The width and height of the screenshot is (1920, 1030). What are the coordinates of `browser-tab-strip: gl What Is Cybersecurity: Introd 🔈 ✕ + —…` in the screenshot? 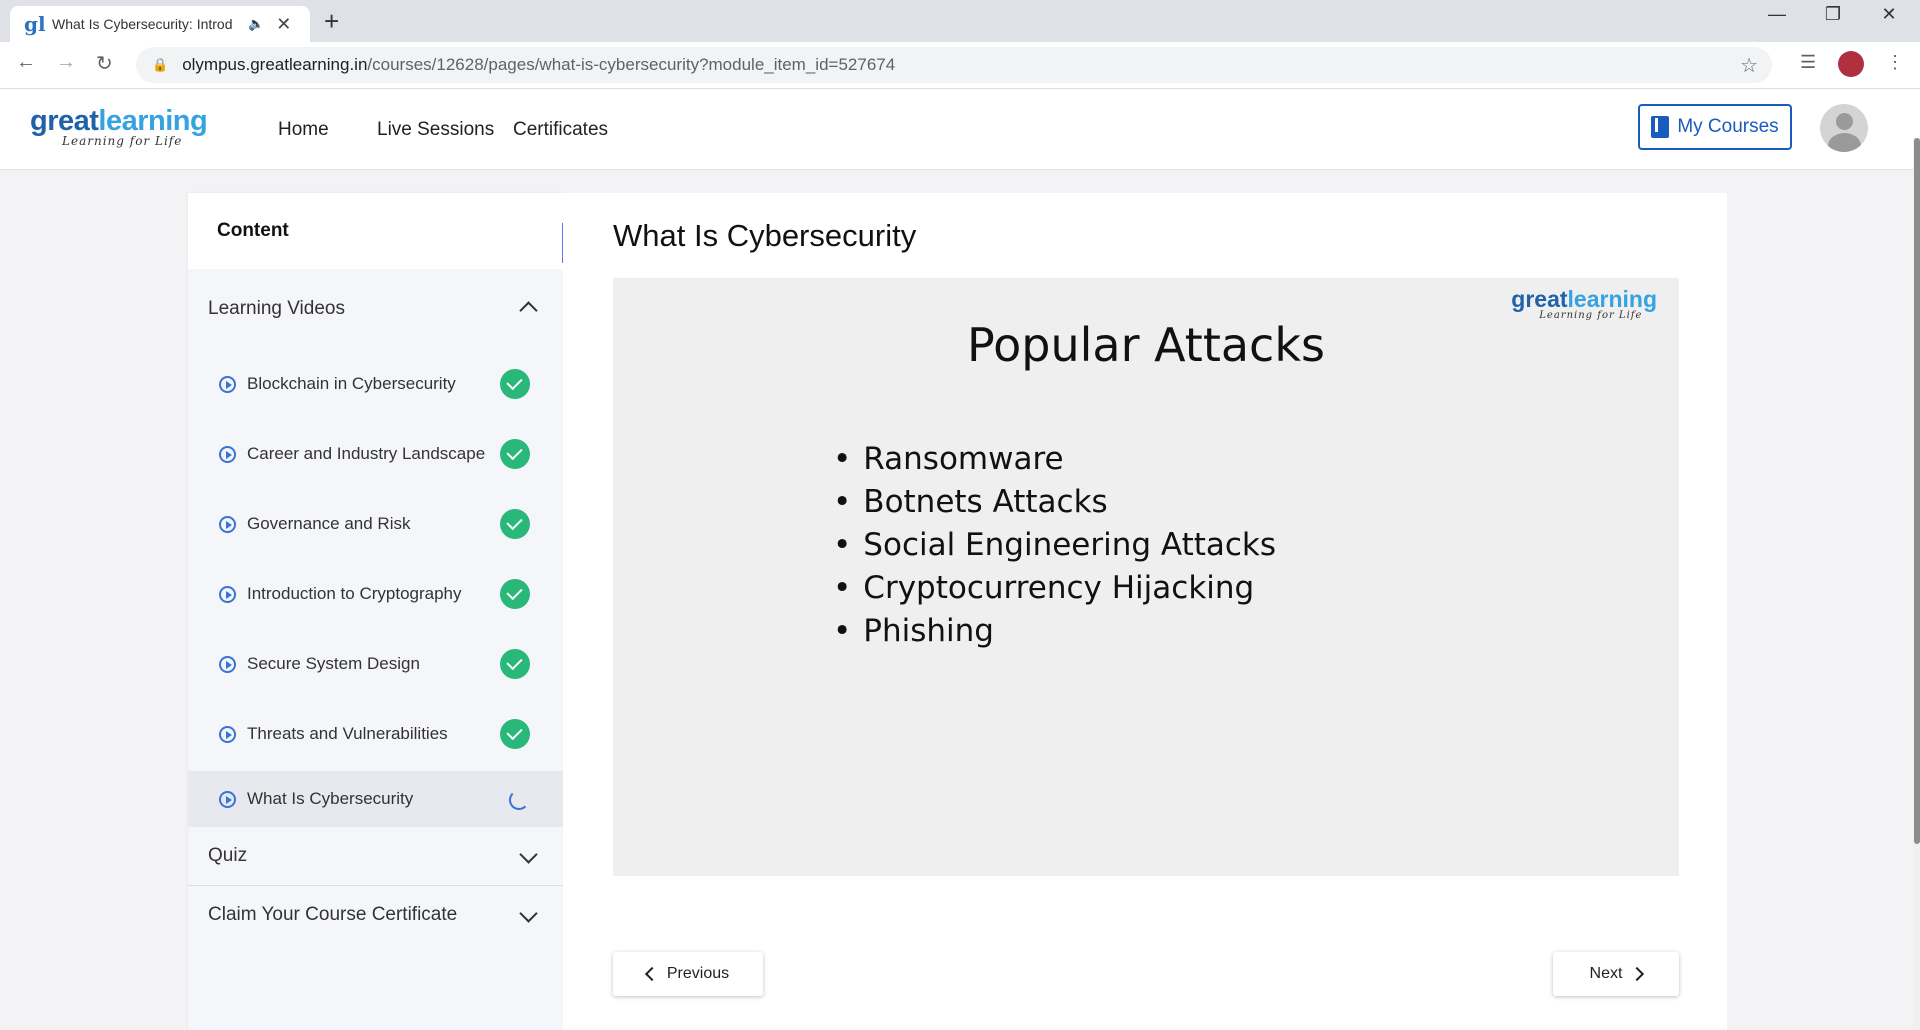 It's located at (960, 21).